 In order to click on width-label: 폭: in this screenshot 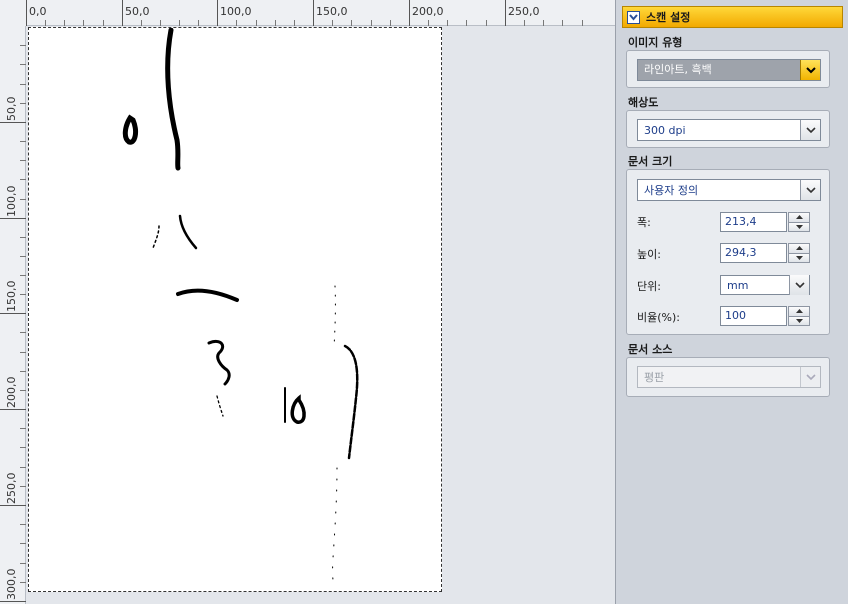, I will do `click(644, 222)`.